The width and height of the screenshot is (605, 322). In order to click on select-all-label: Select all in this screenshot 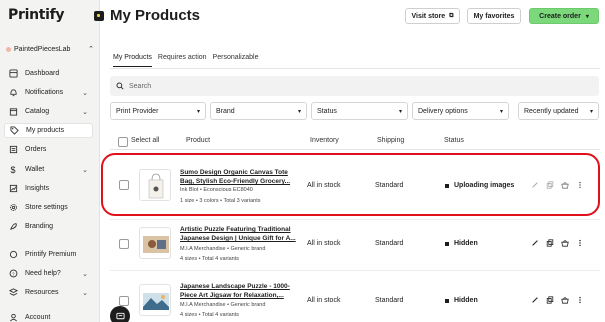, I will do `click(145, 140)`.